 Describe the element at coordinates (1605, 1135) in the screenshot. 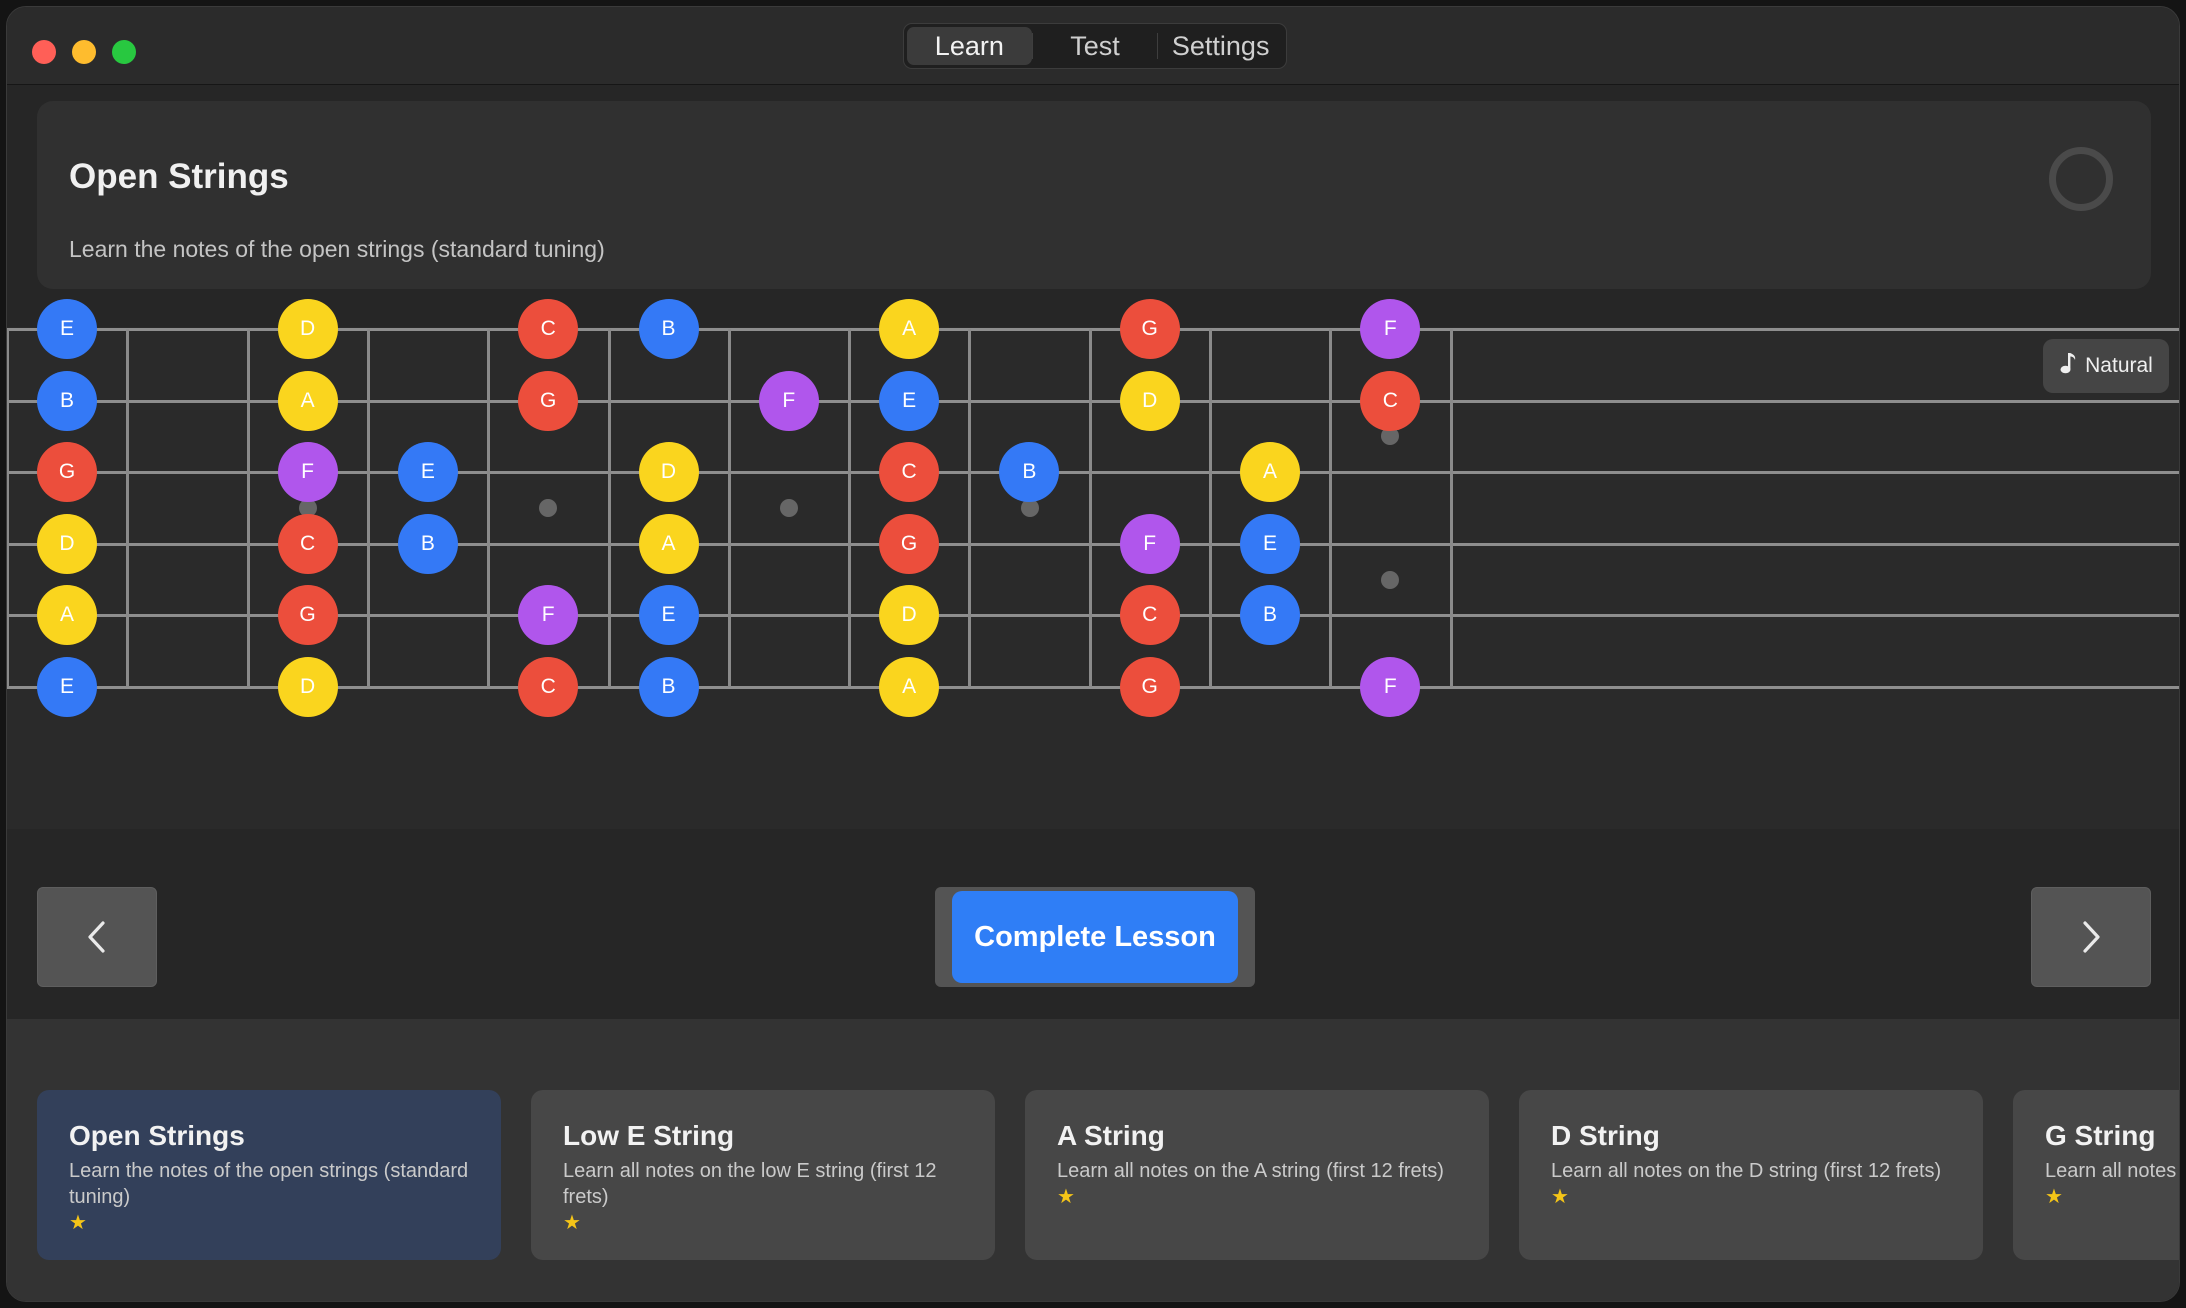

I see `lesson-card-title: D String` at that location.